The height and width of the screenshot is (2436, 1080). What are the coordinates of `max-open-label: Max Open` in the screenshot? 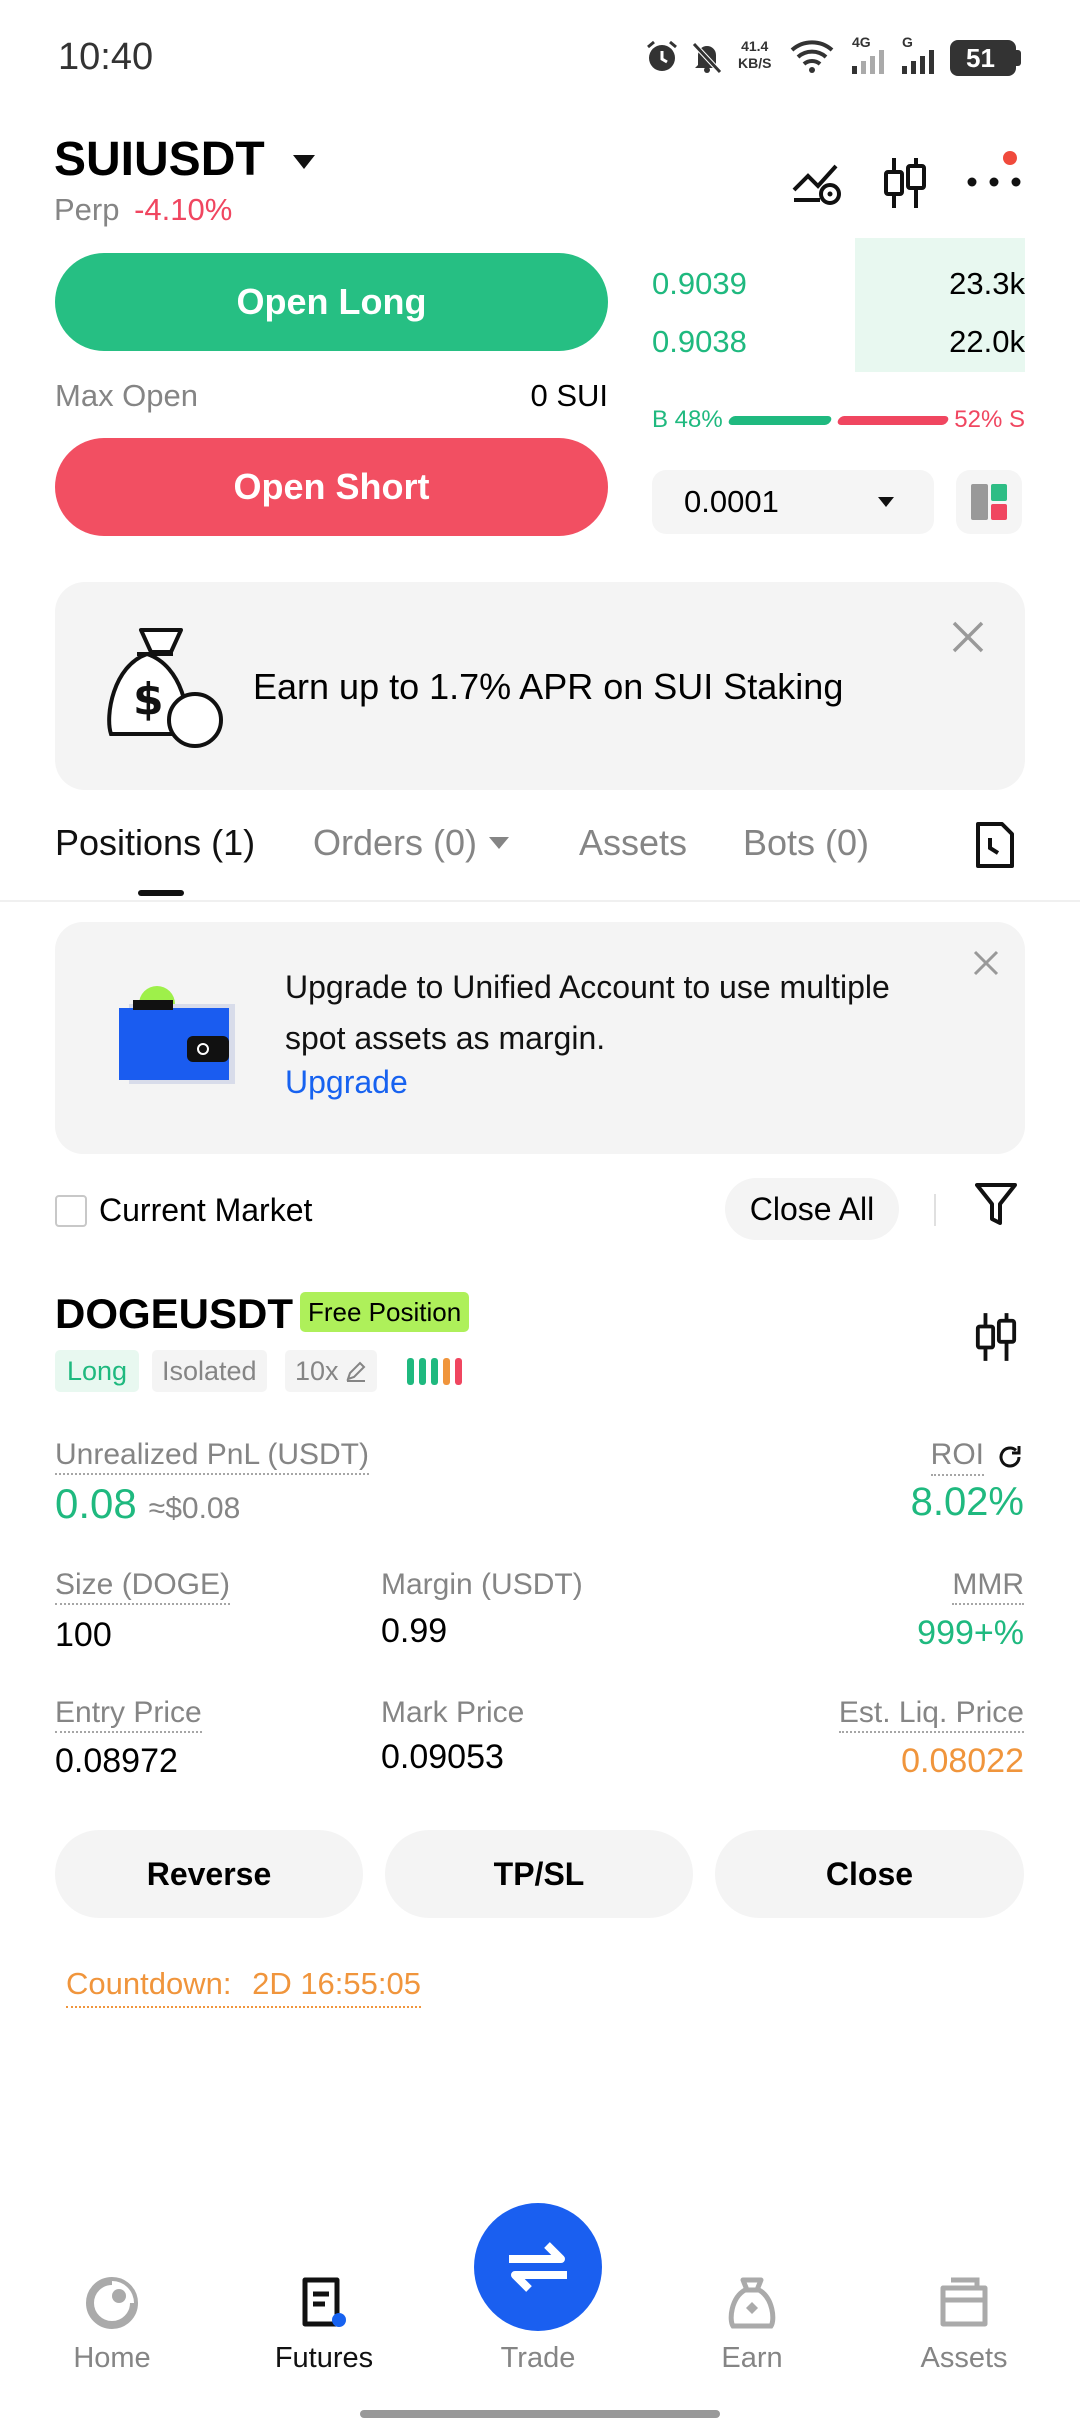 It's located at (127, 395).